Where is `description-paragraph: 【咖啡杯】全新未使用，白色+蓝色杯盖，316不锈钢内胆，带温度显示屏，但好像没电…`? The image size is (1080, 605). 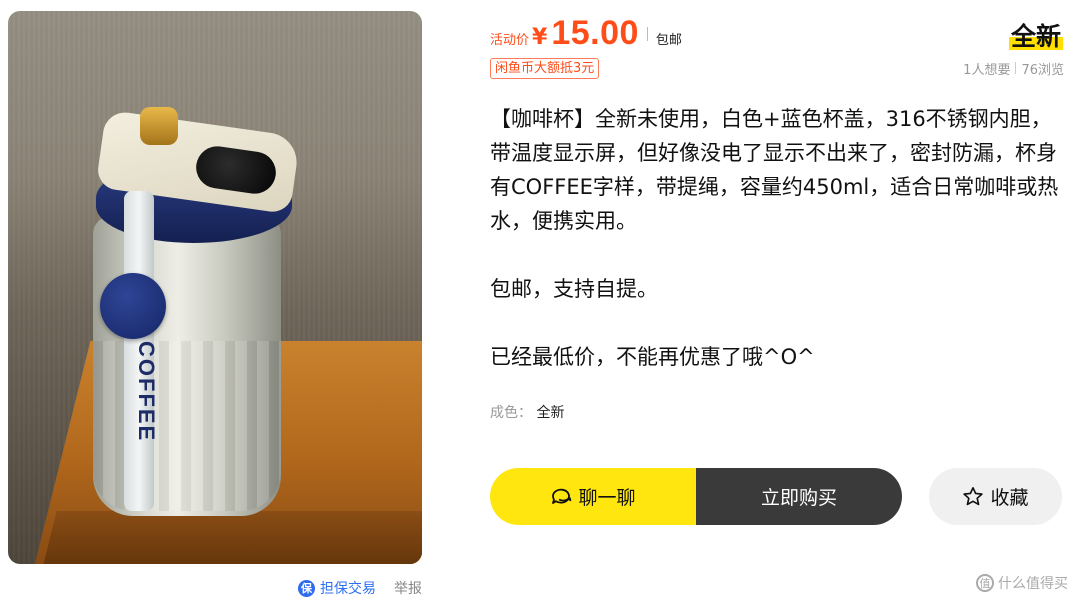
description-paragraph: 【咖啡杯】全新未使用，白色+蓝色杯盖，316不锈钢内胆，带温度显示屏，但好像没电… is located at coordinates (774, 170).